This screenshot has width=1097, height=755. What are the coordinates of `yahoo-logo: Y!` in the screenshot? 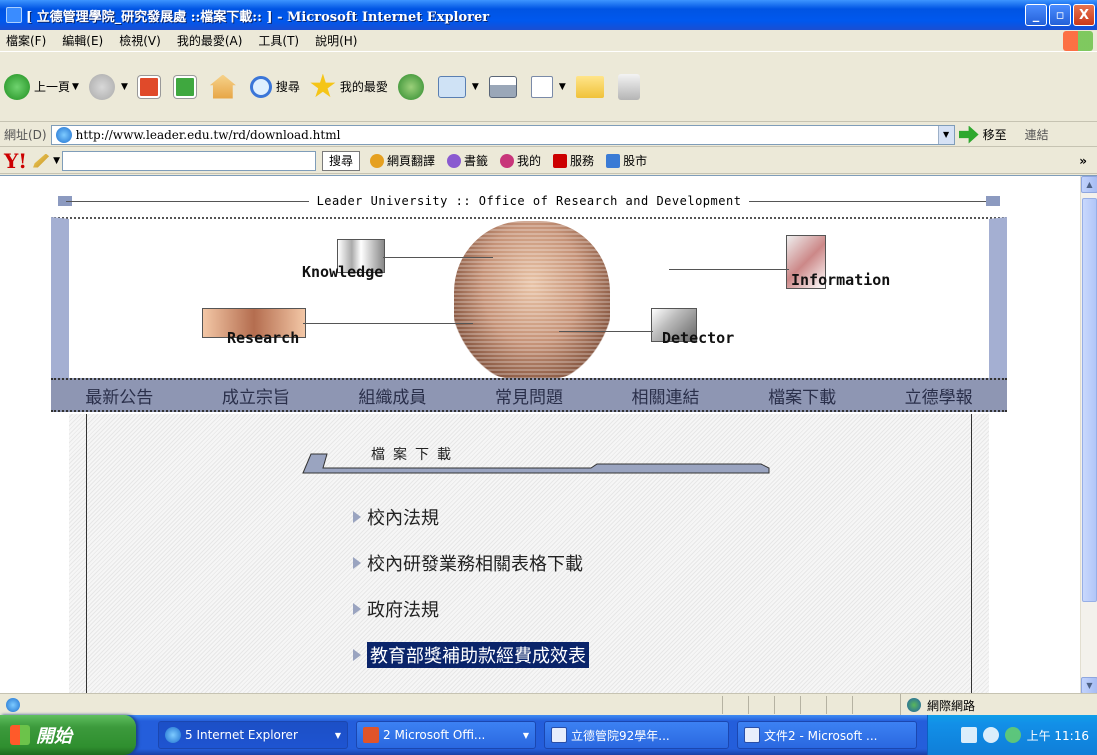 It's located at (15, 161).